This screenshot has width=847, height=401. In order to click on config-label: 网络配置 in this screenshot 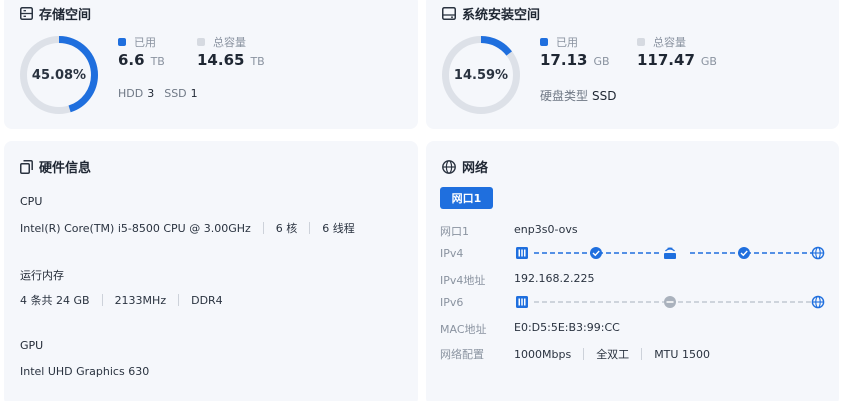, I will do `click(462, 354)`.